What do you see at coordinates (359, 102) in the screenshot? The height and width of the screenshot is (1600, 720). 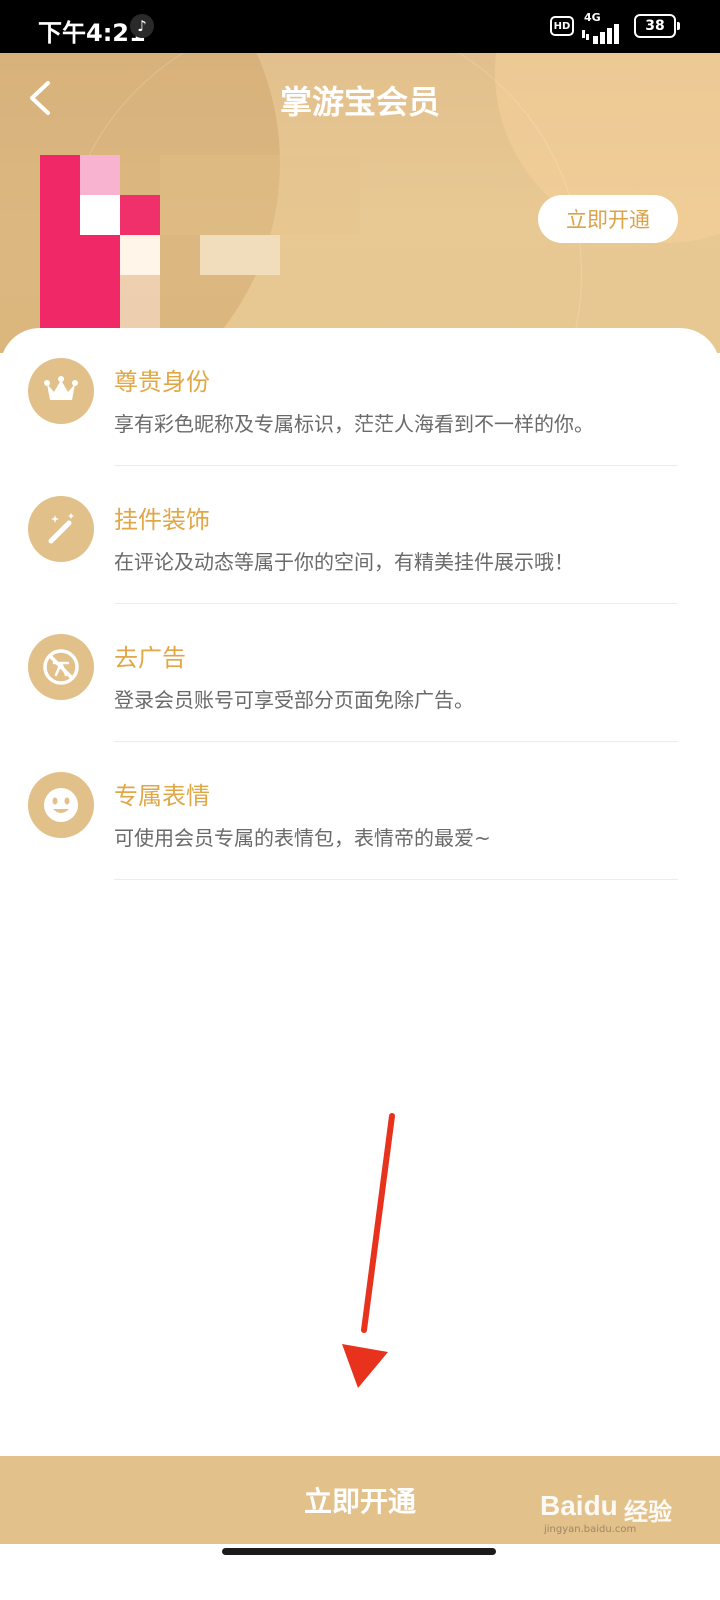 I see `page-title: 掌游宝会员` at bounding box center [359, 102].